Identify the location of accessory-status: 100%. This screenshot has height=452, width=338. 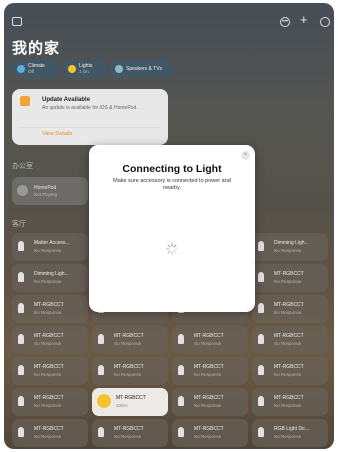
(122, 405).